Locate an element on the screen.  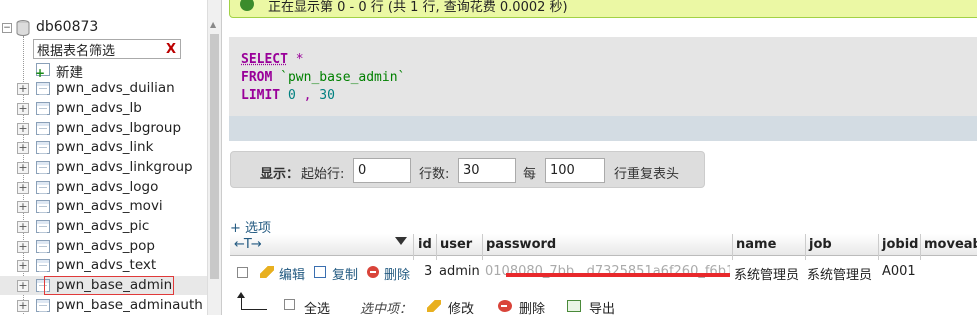
sql-table-name: `pwn_base_admin` is located at coordinates (343, 77).